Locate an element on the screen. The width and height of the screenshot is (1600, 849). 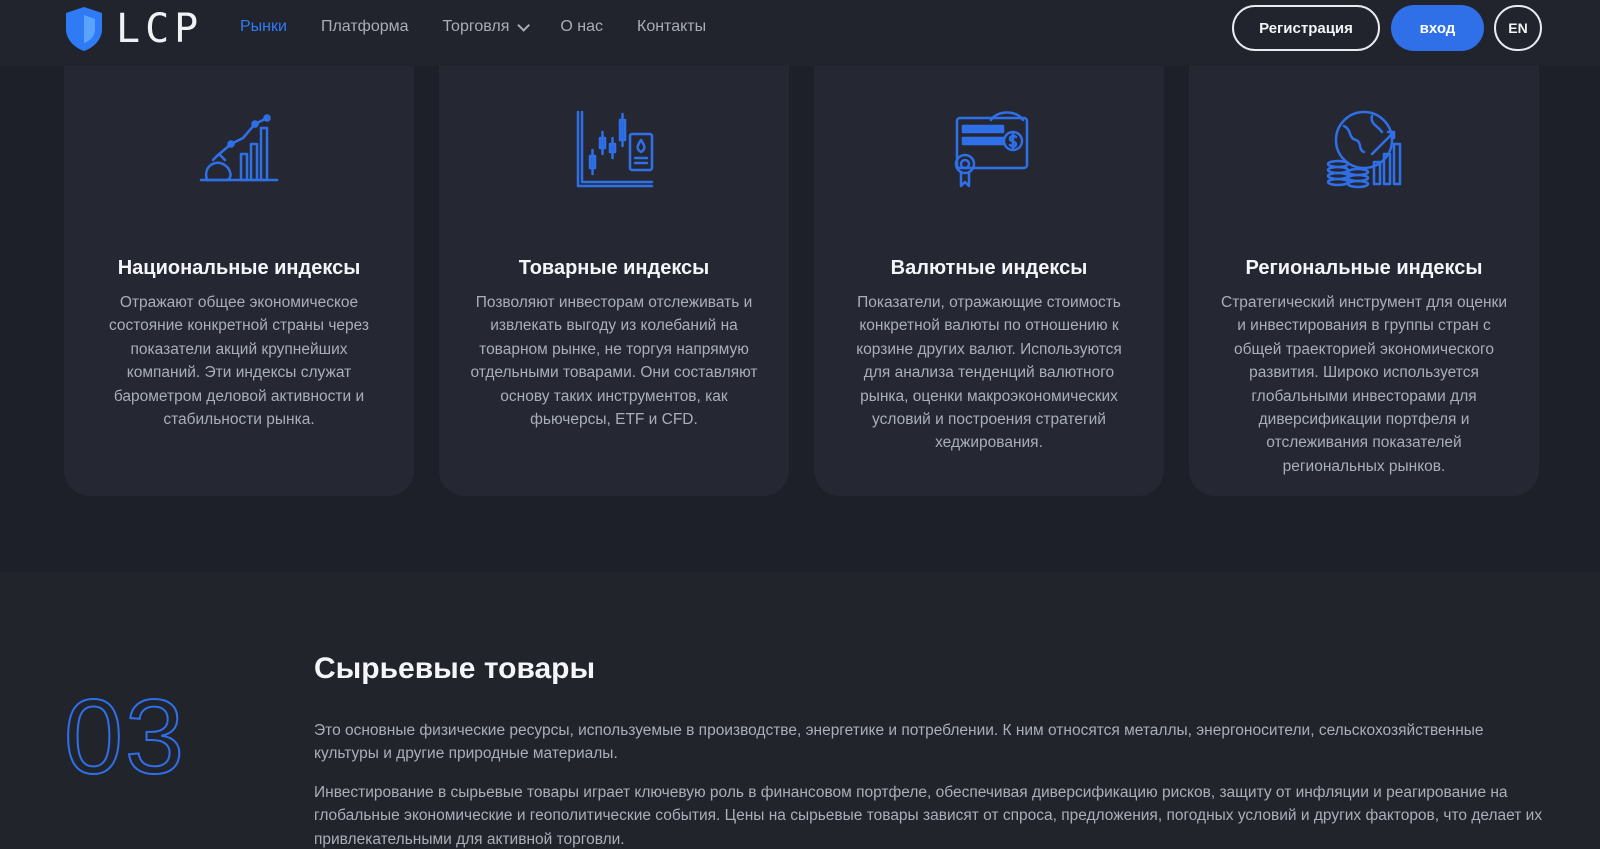
card-title: Национальные индексы is located at coordinates (239, 268).